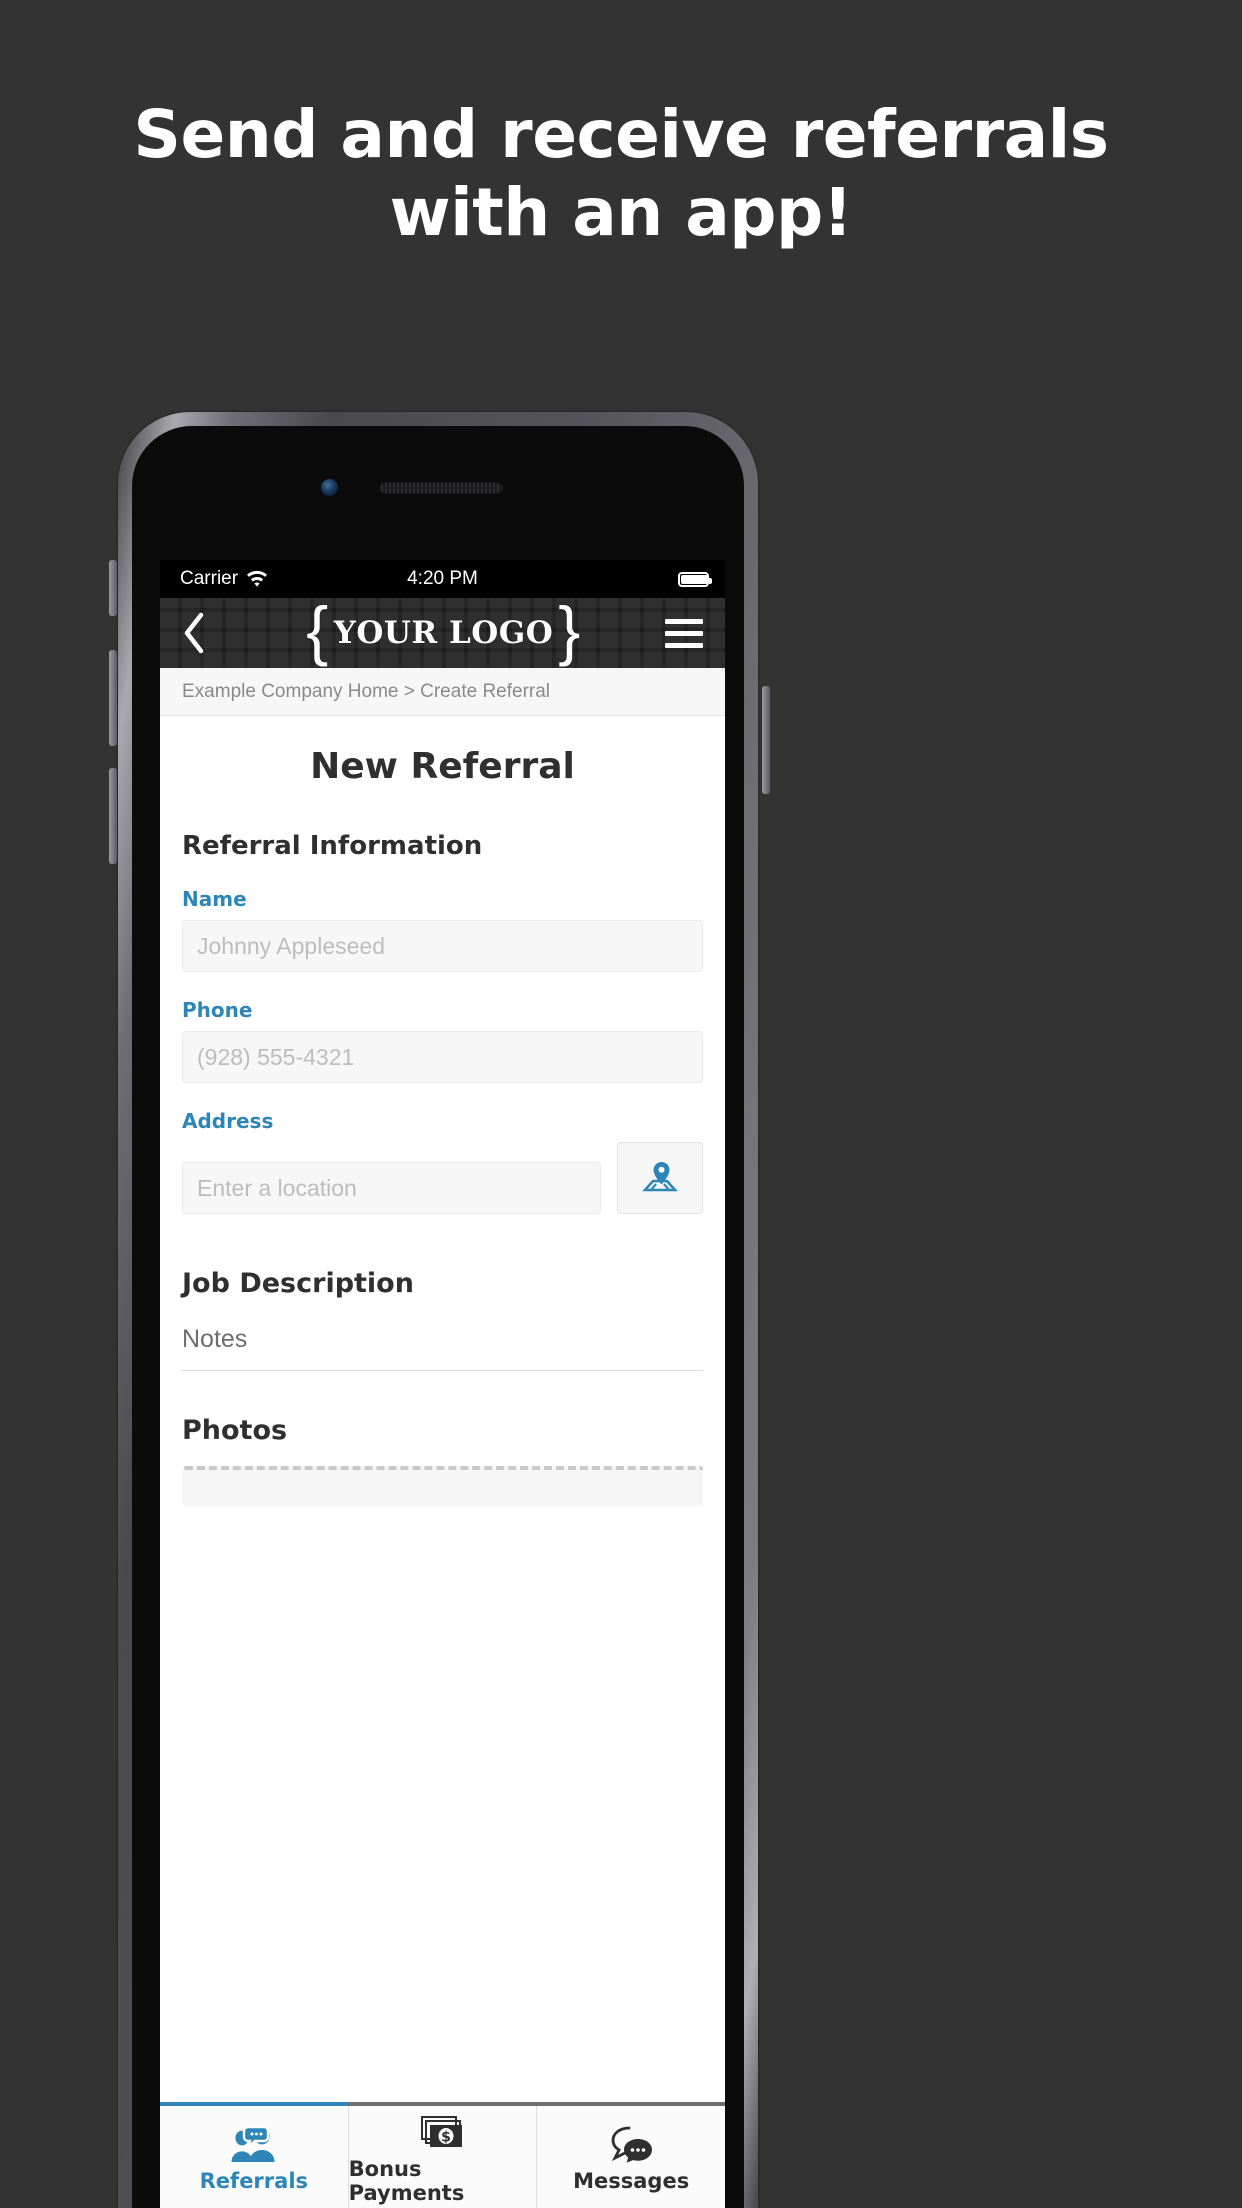  I want to click on tab-label-bonus-payments: Bonus Payments, so click(406, 2181).